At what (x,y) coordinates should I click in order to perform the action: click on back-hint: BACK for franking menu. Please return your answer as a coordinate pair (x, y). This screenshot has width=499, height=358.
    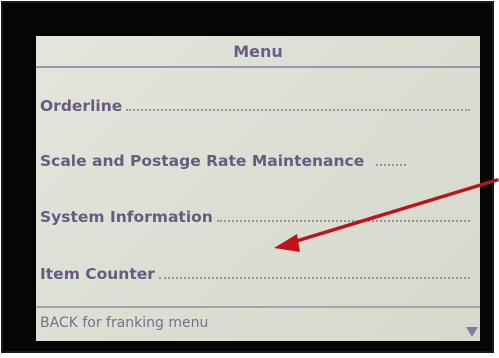
    Looking at the image, I should click on (258, 323).